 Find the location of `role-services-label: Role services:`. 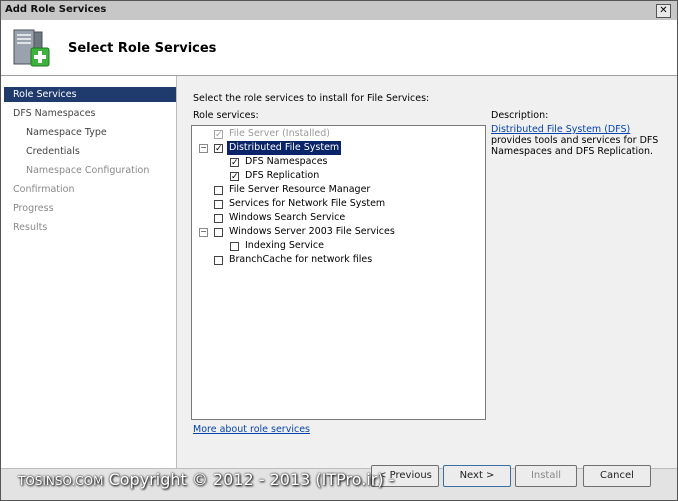

role-services-label: Role services: is located at coordinates (226, 115).